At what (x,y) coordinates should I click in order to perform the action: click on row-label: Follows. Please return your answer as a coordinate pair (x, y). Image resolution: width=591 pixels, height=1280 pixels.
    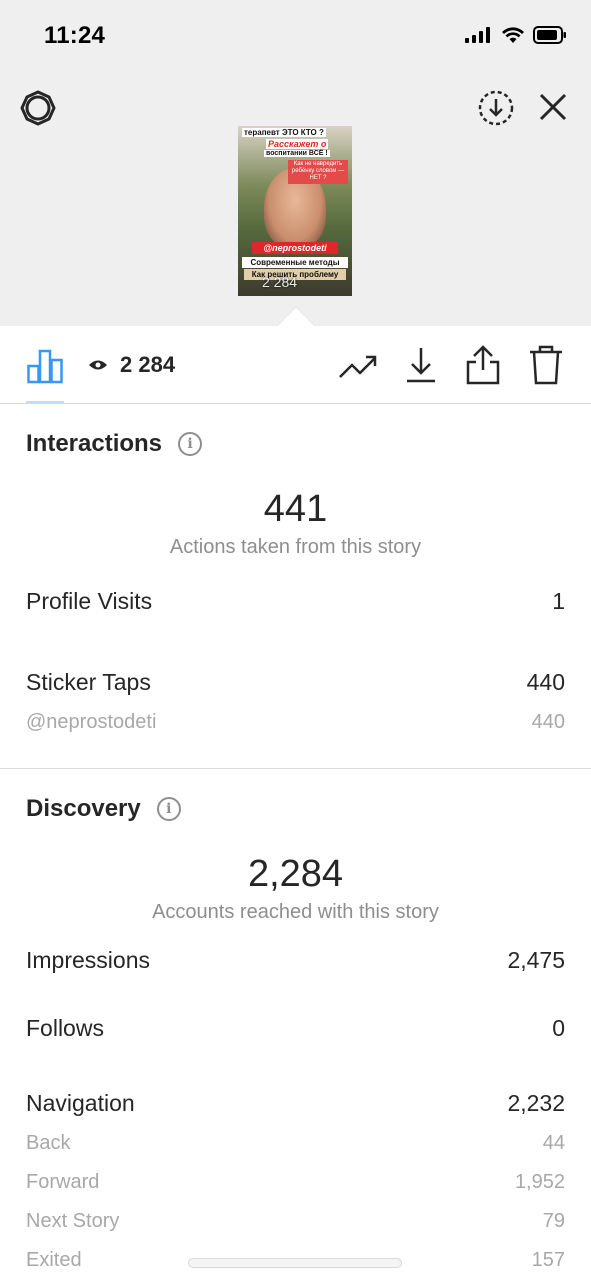
    Looking at the image, I should click on (65, 1028).